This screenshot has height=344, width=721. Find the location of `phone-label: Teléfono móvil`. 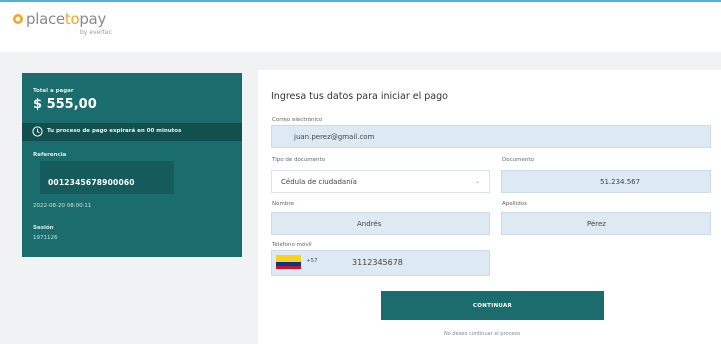

phone-label: Teléfono móvil is located at coordinates (292, 245).